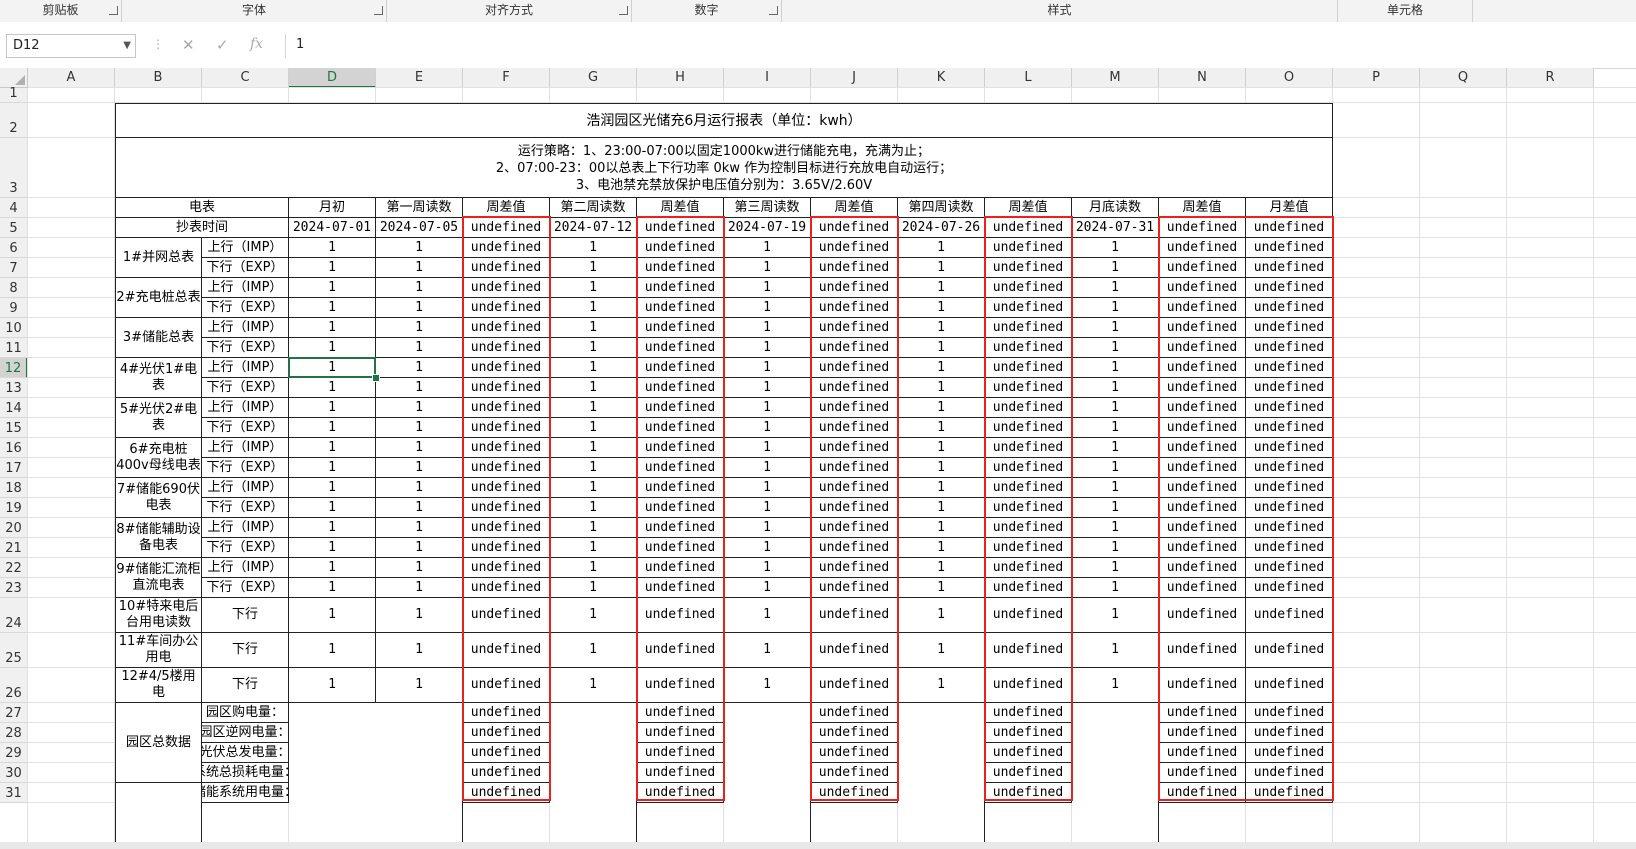 This screenshot has width=1636, height=849. Describe the element at coordinates (158, 743) in the screenshot. I see `park-total-label: 园区总数据` at that location.